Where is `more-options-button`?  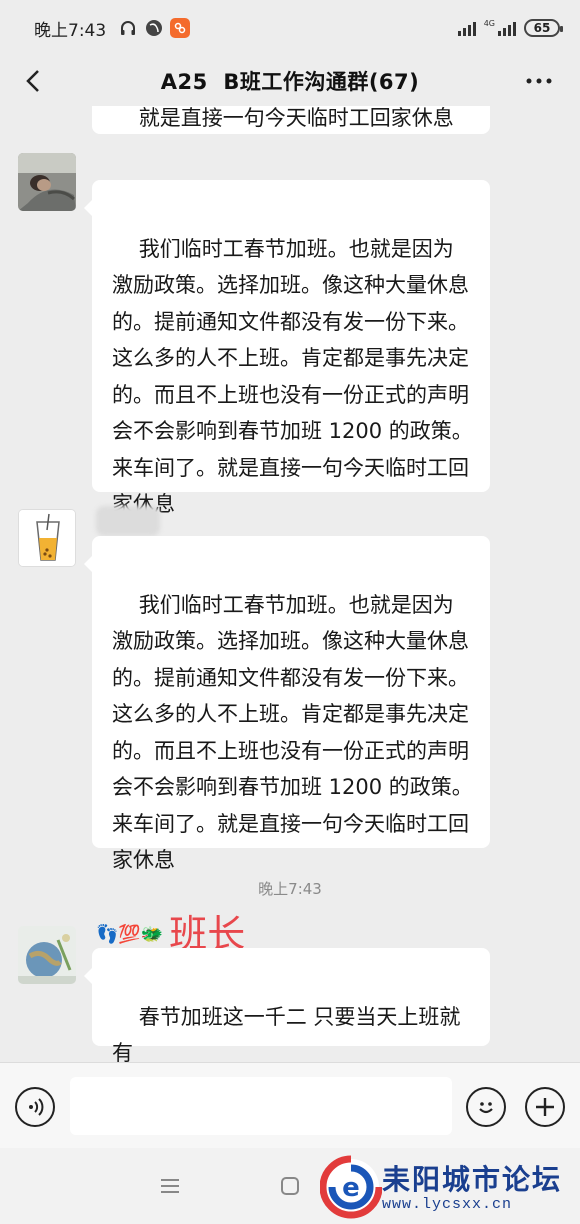 more-options-button is located at coordinates (539, 81).